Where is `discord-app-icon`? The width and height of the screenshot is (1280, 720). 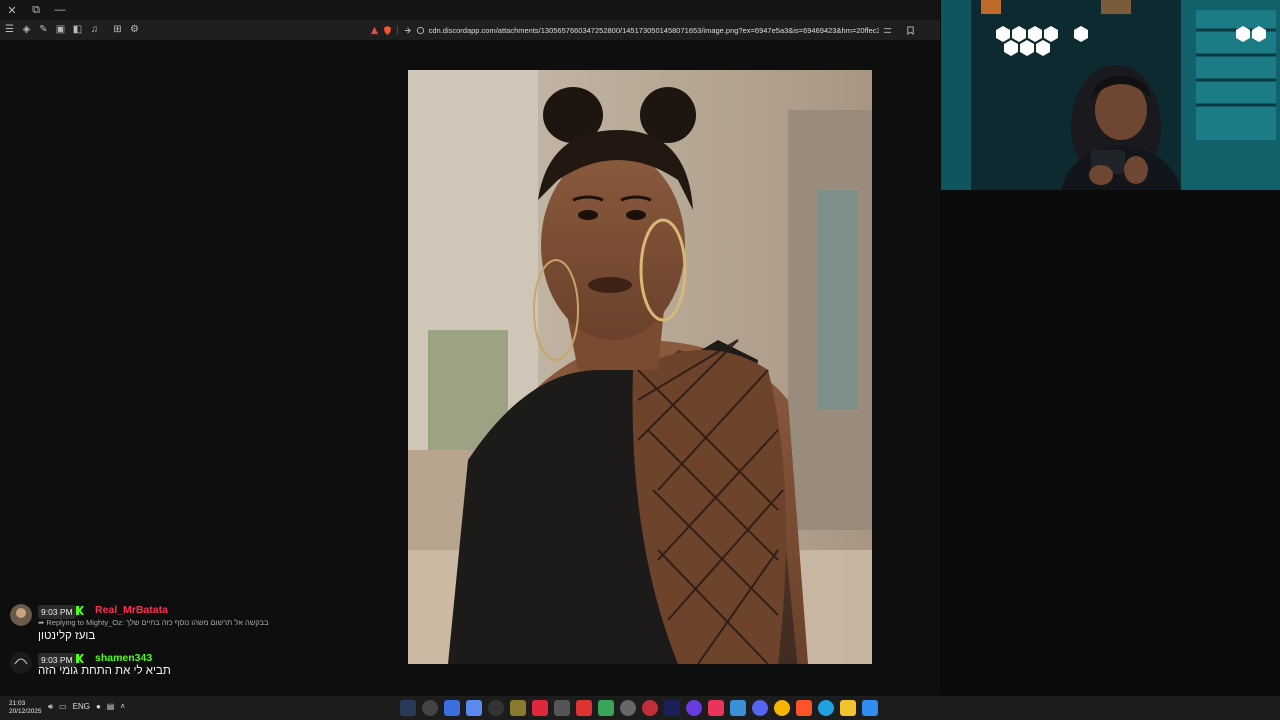 discord-app-icon is located at coordinates (760, 708).